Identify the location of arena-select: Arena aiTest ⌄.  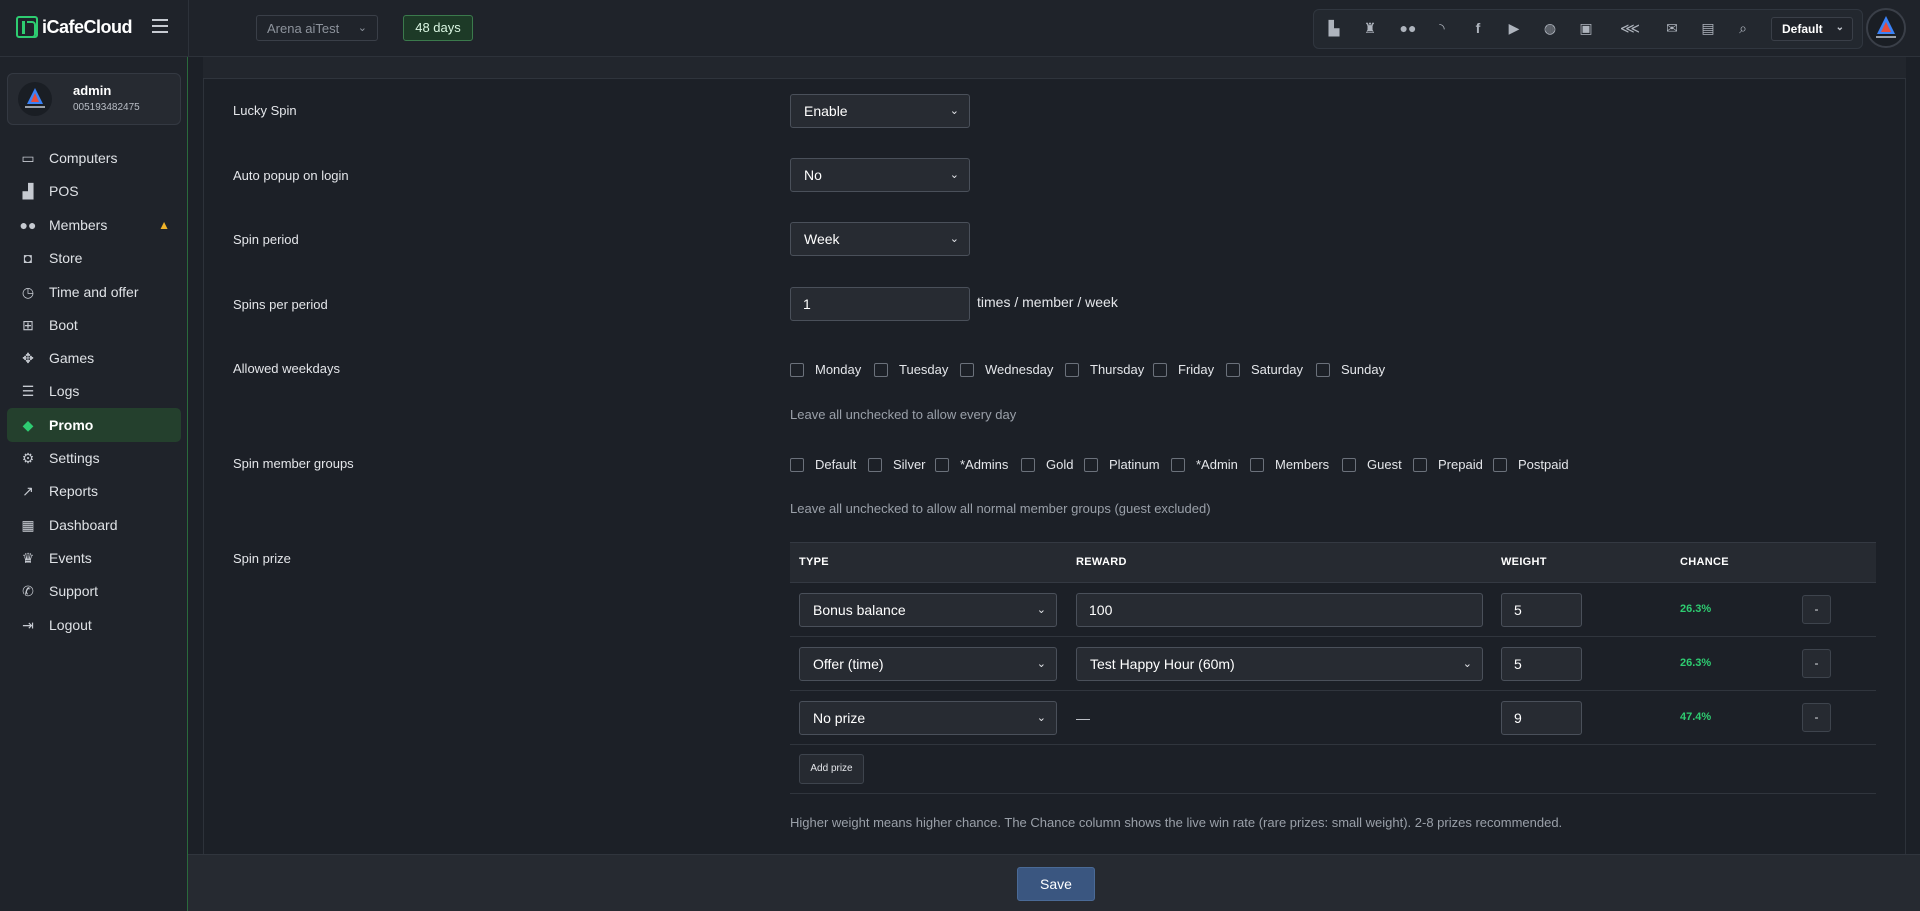
(317, 28).